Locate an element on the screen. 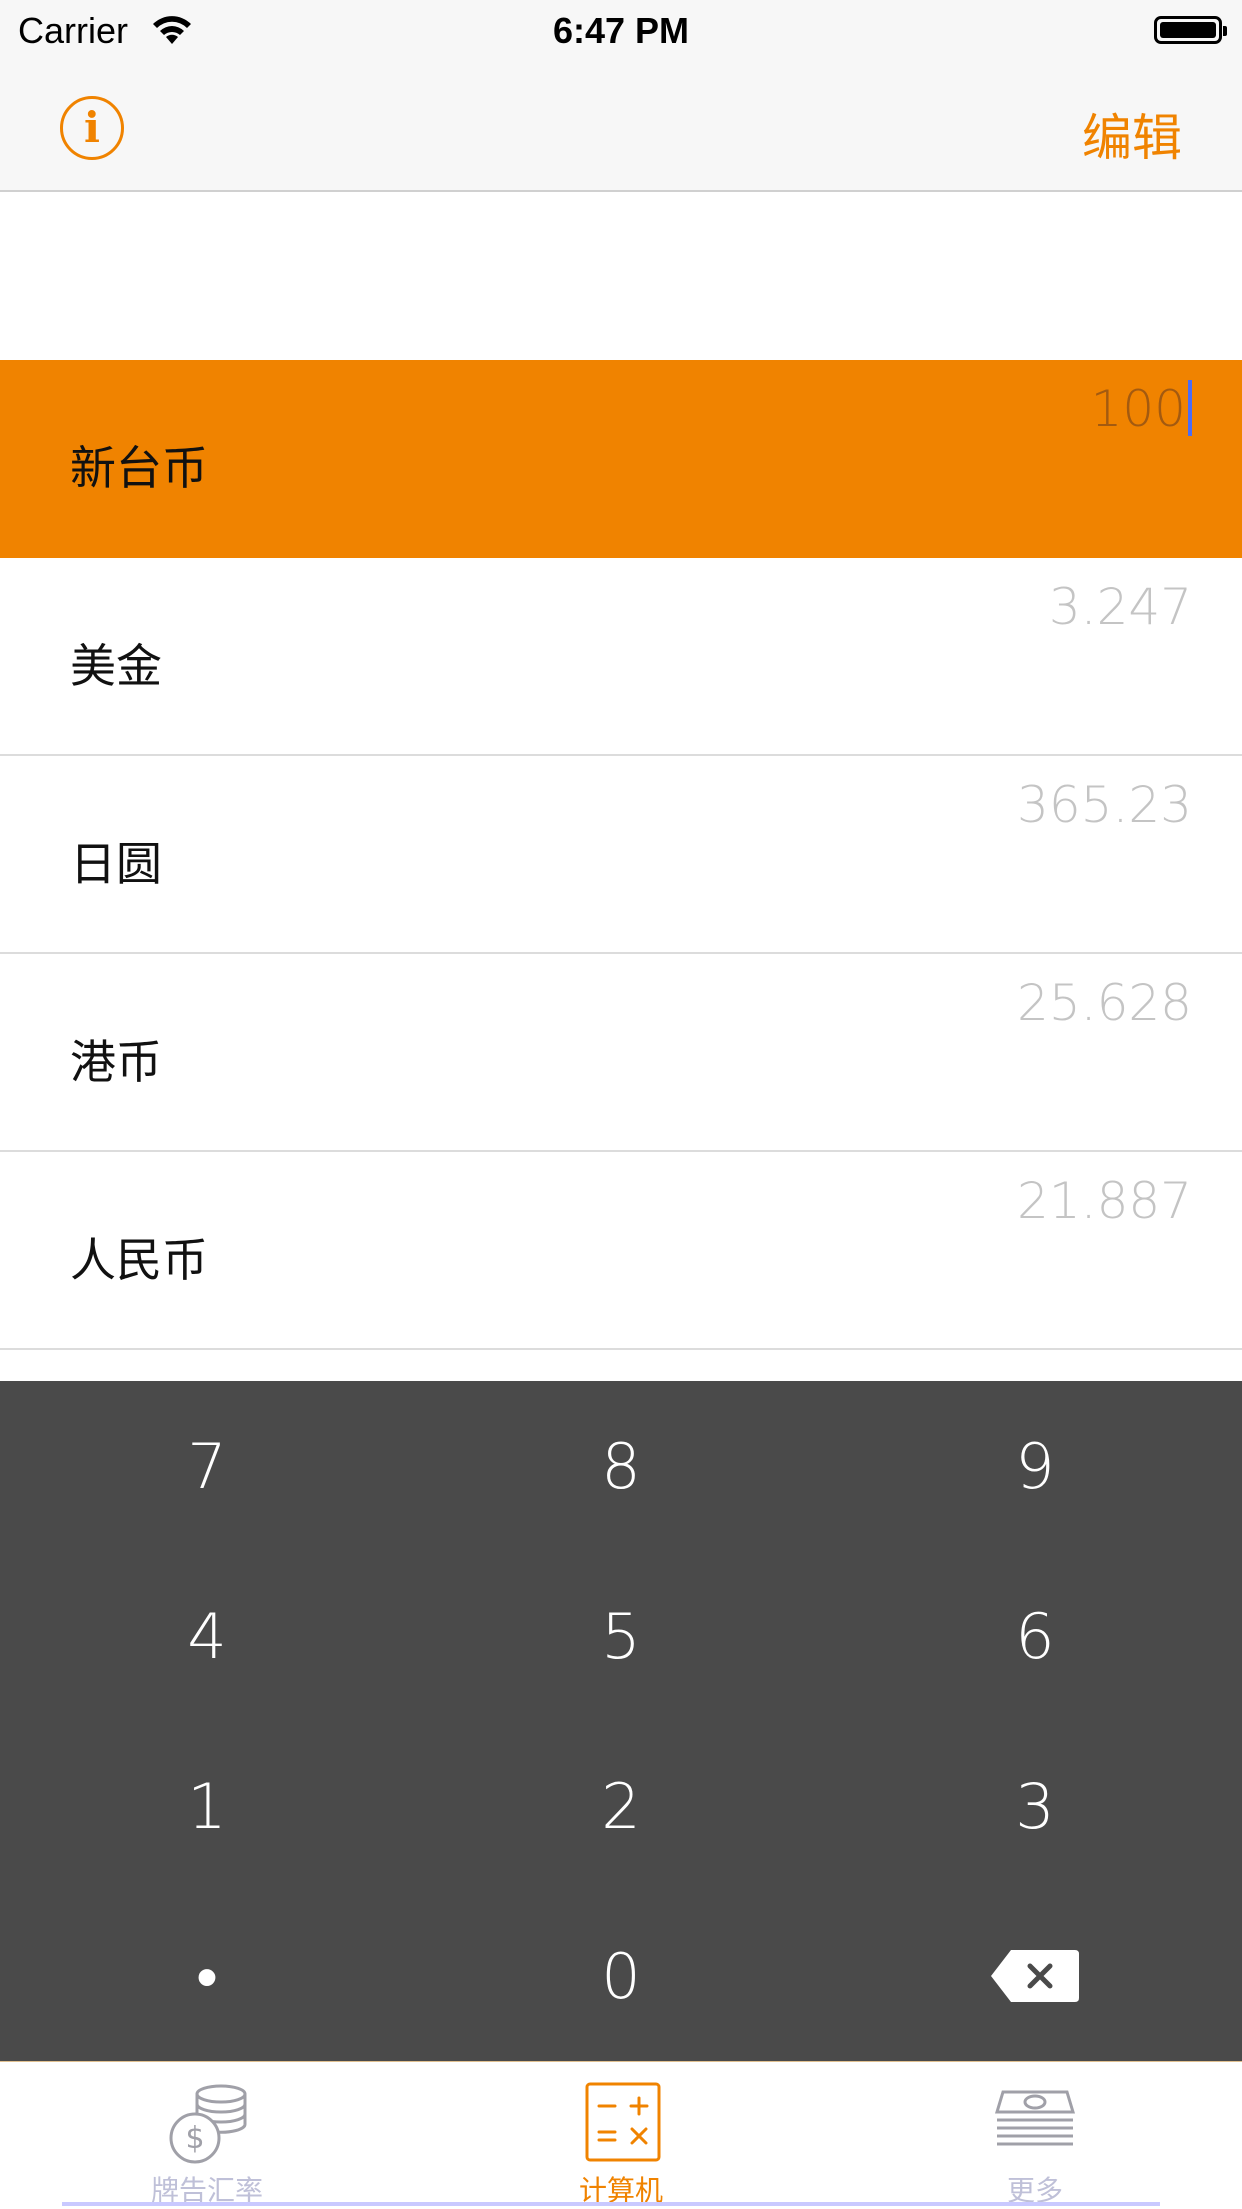  key-5: 5 is located at coordinates (621, 1636).